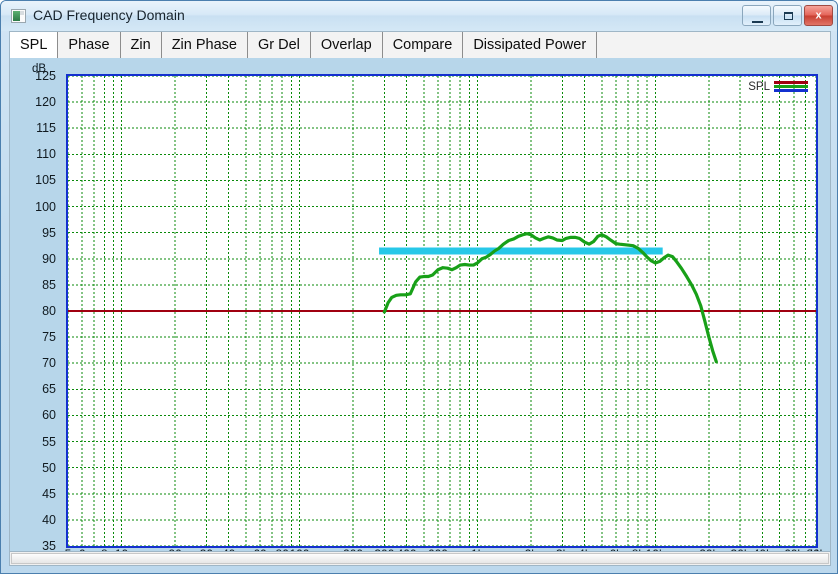  I want to click on tab-dissipated-power: Dissipated Power, so click(530, 45).